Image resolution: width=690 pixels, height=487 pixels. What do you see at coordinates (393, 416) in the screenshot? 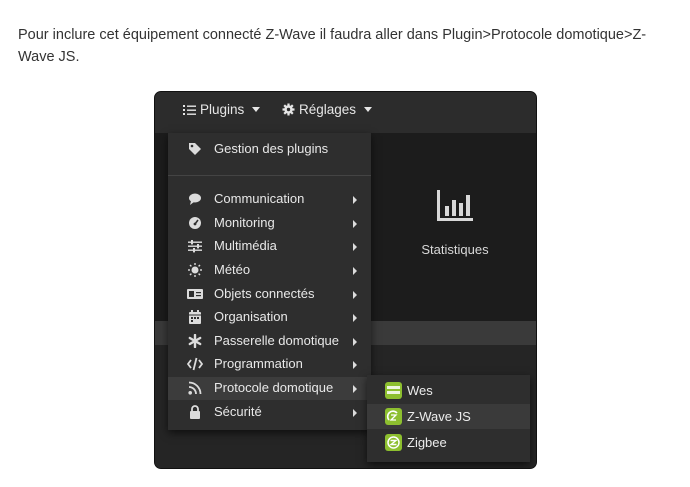
I see `zwave-plugin-icon` at bounding box center [393, 416].